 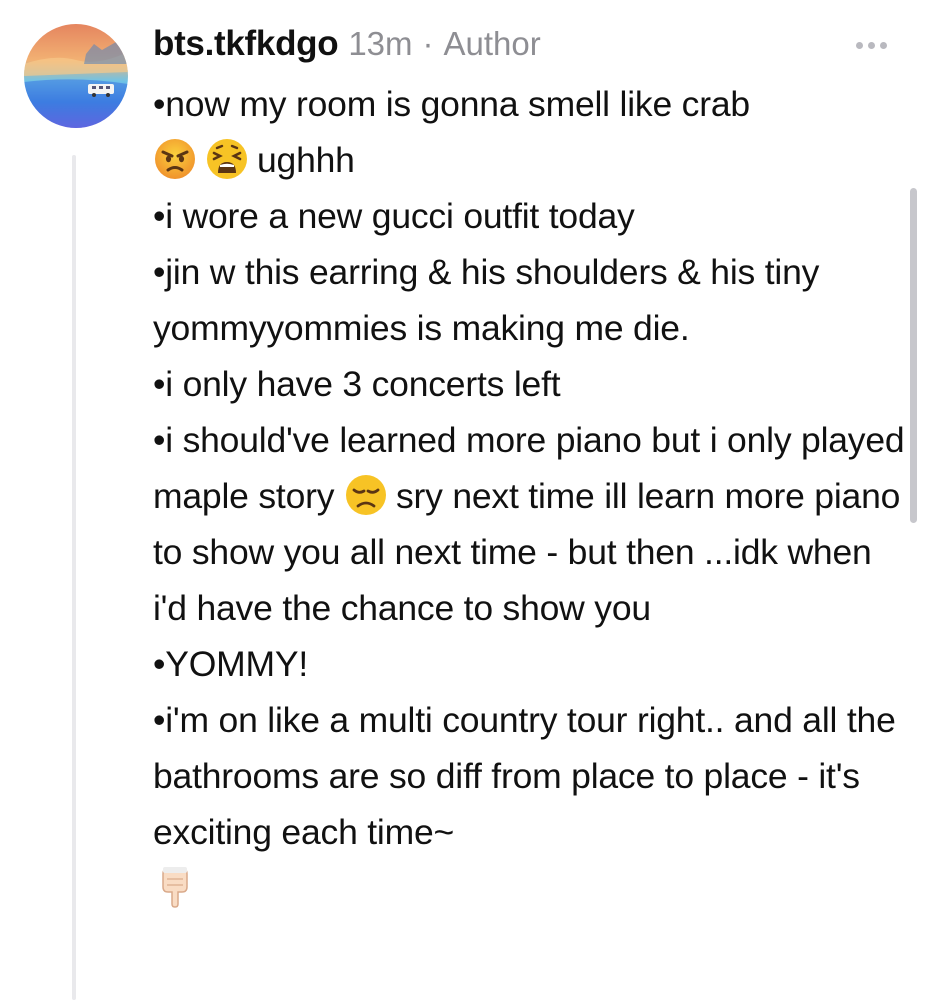 What do you see at coordinates (380, 43) in the screenshot?
I see `timestamp: 13m` at bounding box center [380, 43].